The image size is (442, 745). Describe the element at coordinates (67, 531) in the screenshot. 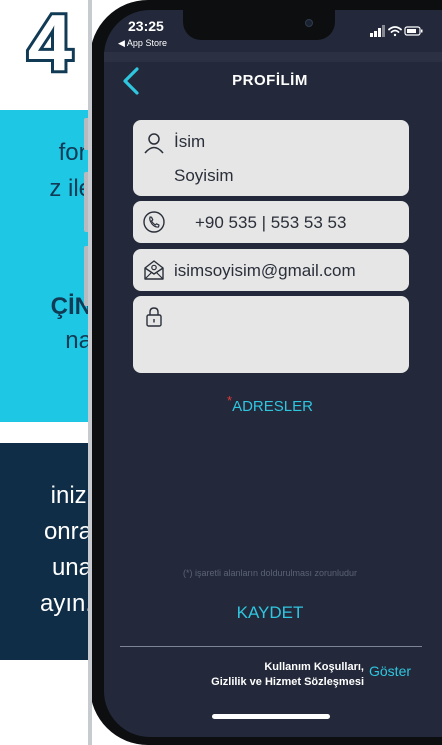

I see `promo-navy-line-2: onra` at that location.